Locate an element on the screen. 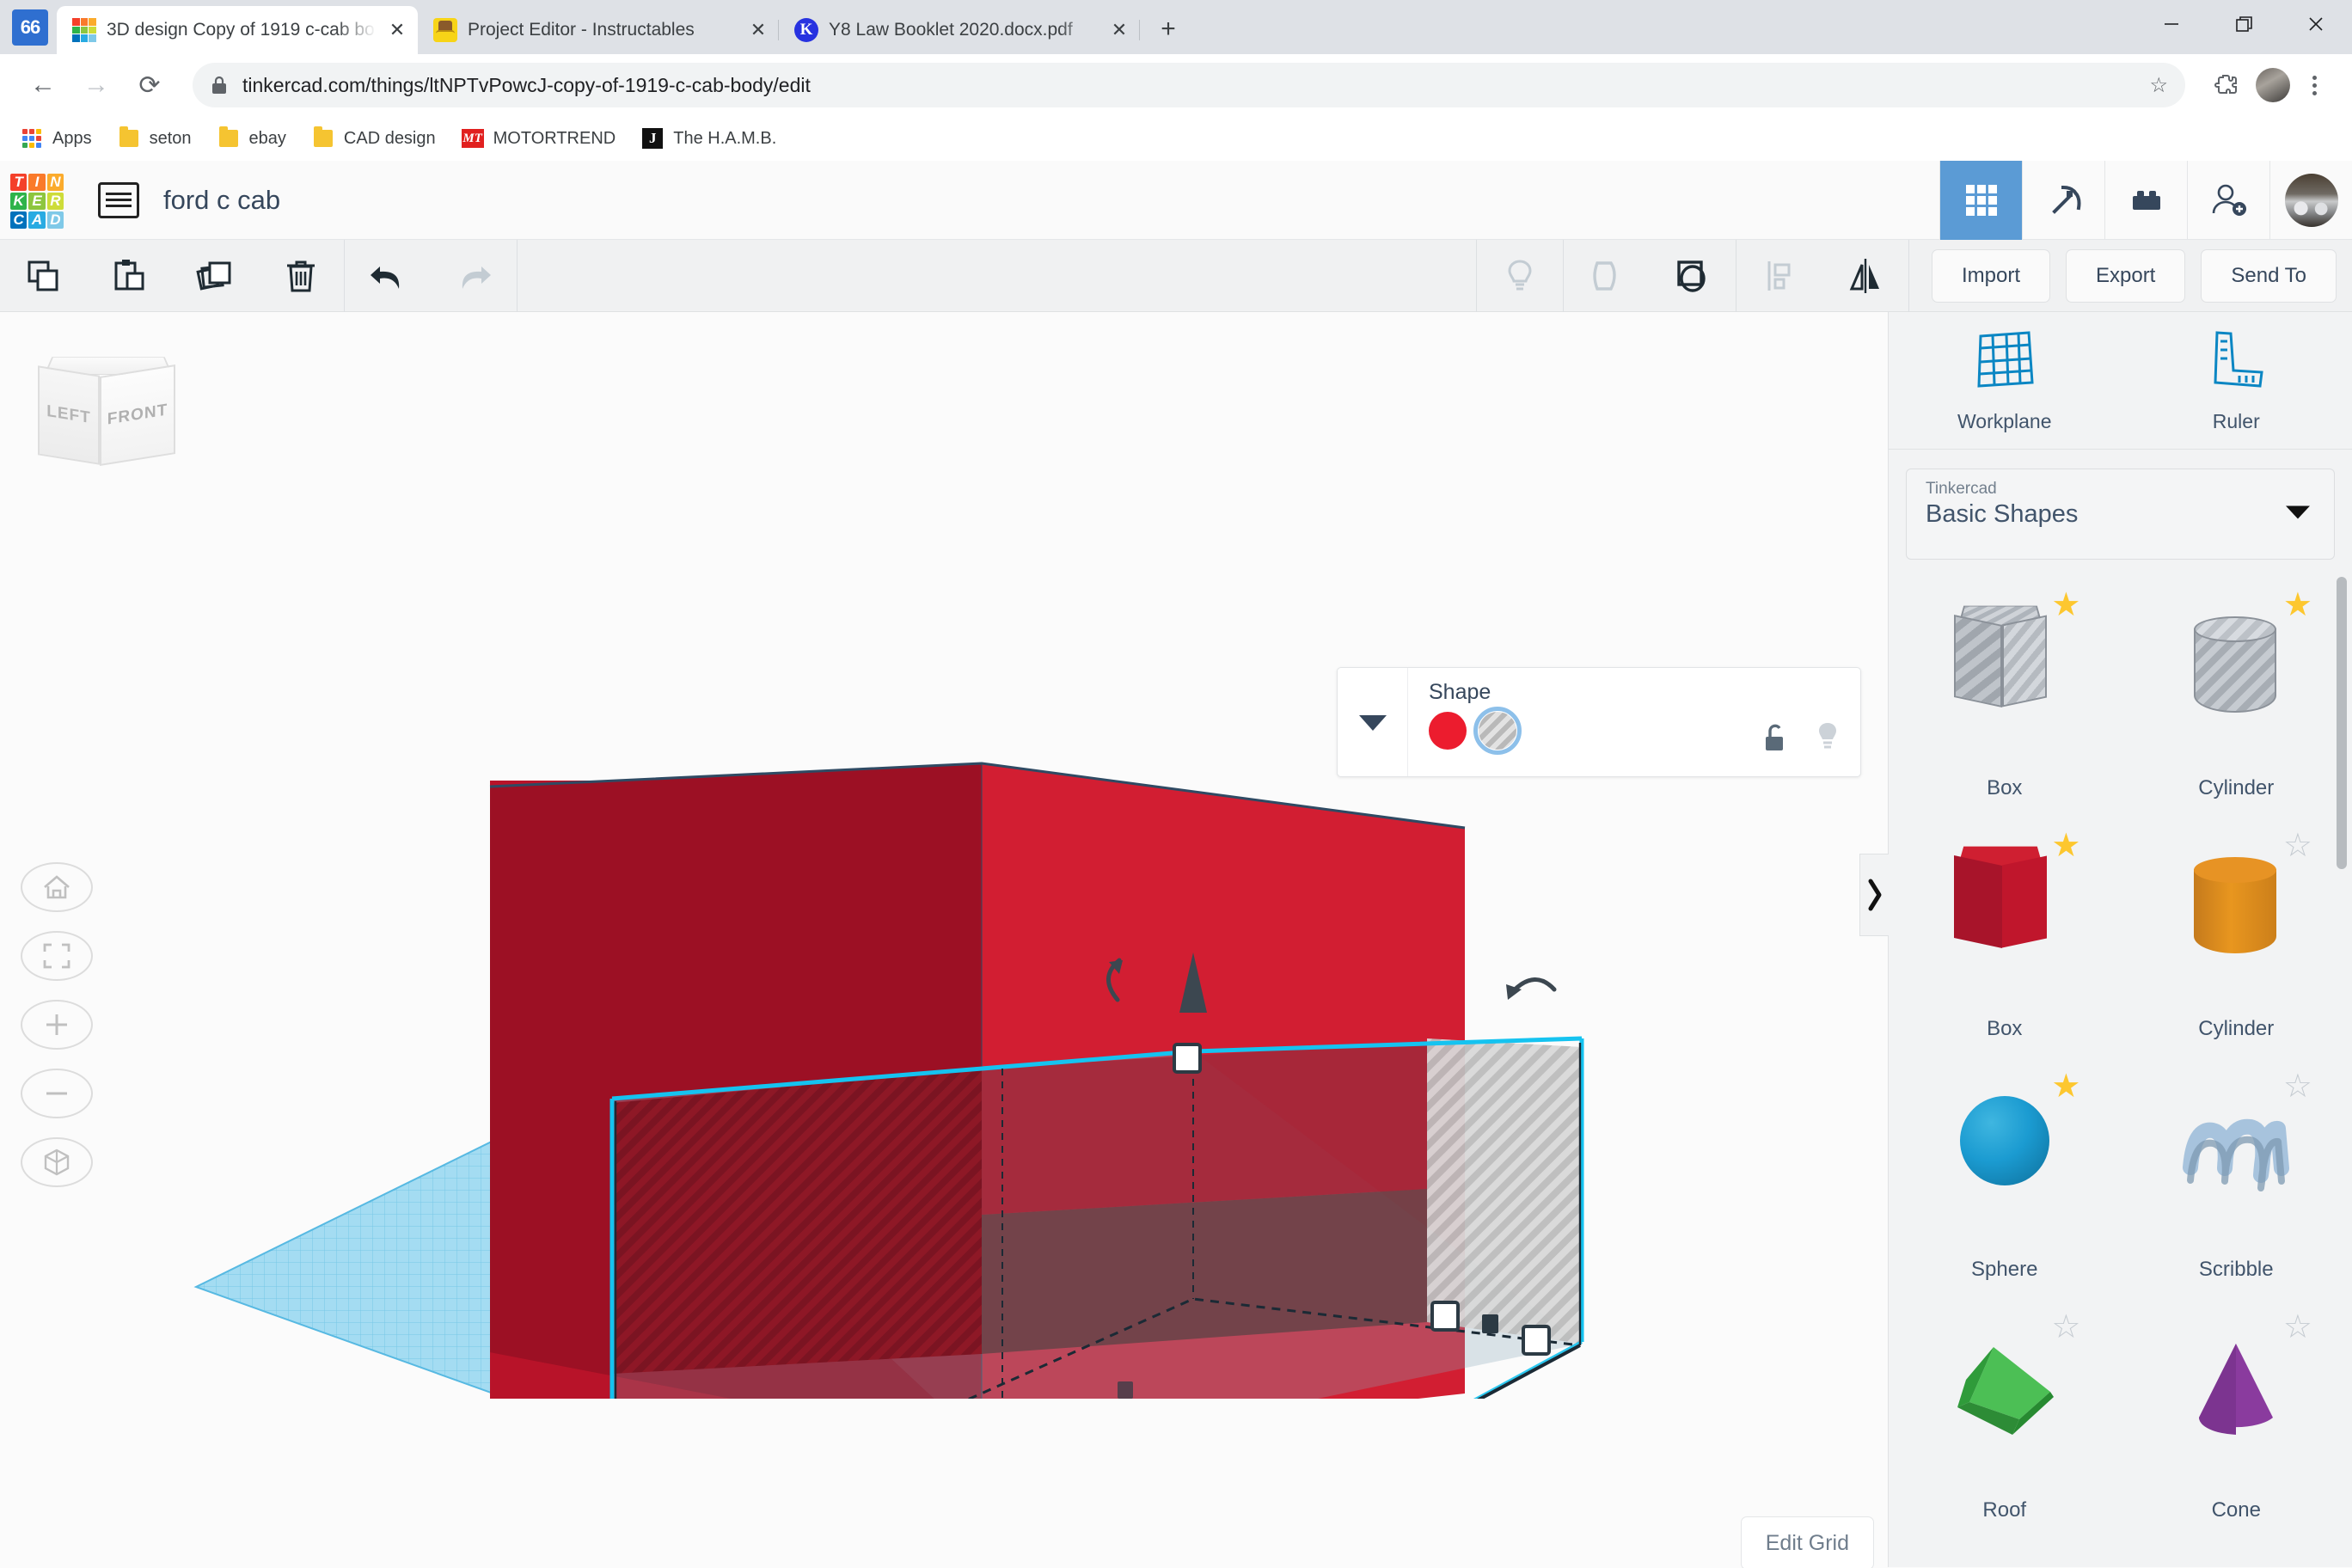 Image resolution: width=2352 pixels, height=1568 pixels. extensions-puzzle-icon is located at coordinates (2226, 85).